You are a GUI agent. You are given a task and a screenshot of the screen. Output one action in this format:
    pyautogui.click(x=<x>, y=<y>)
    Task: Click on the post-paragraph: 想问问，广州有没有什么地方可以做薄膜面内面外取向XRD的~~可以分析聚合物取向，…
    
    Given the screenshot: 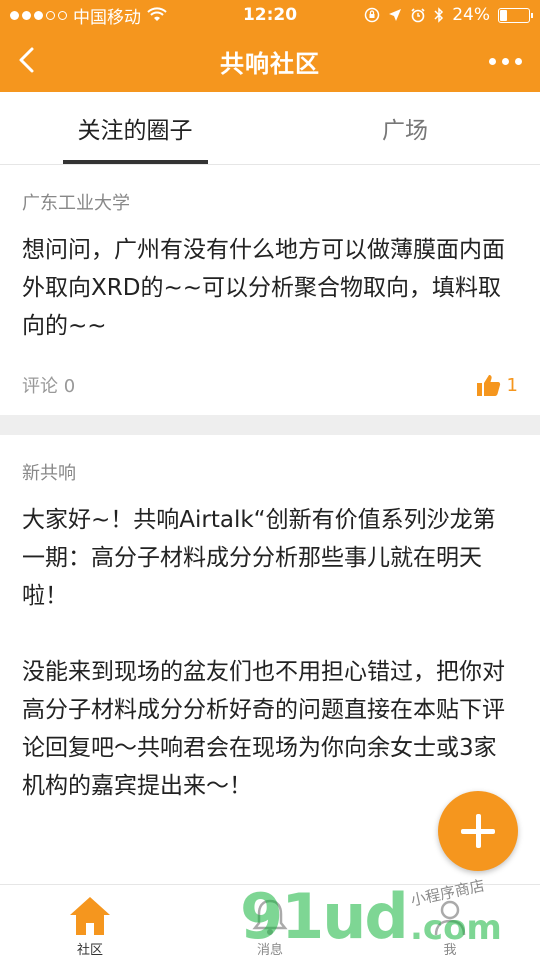 What is the action you would take?
    pyautogui.click(x=263, y=288)
    